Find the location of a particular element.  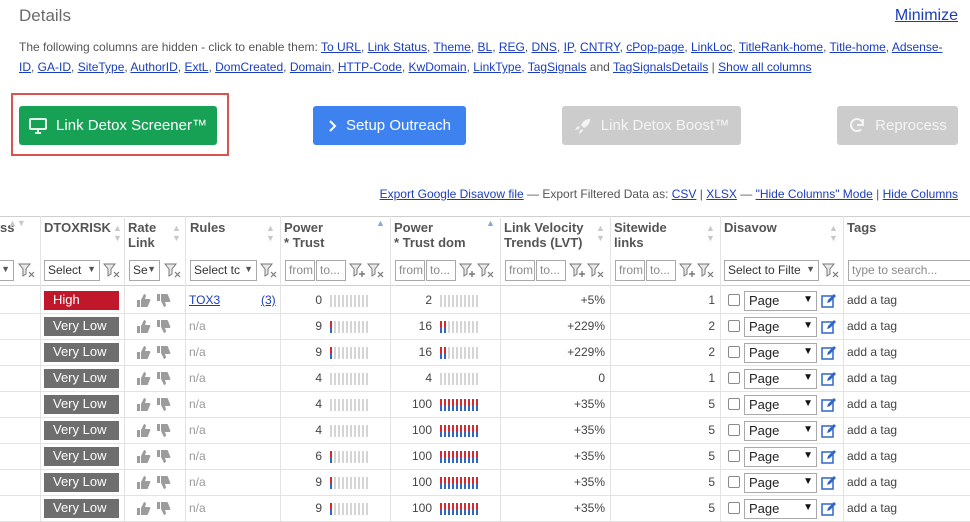

show-all-columns-link: Show all columns is located at coordinates (764, 67).